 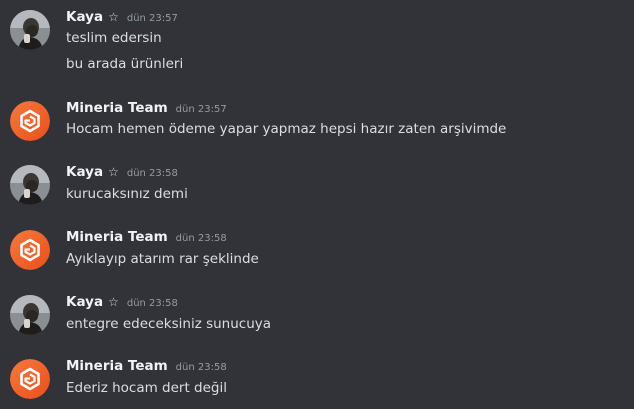 I want to click on message-text: Ederiz hocam dert değil, so click(x=146, y=388).